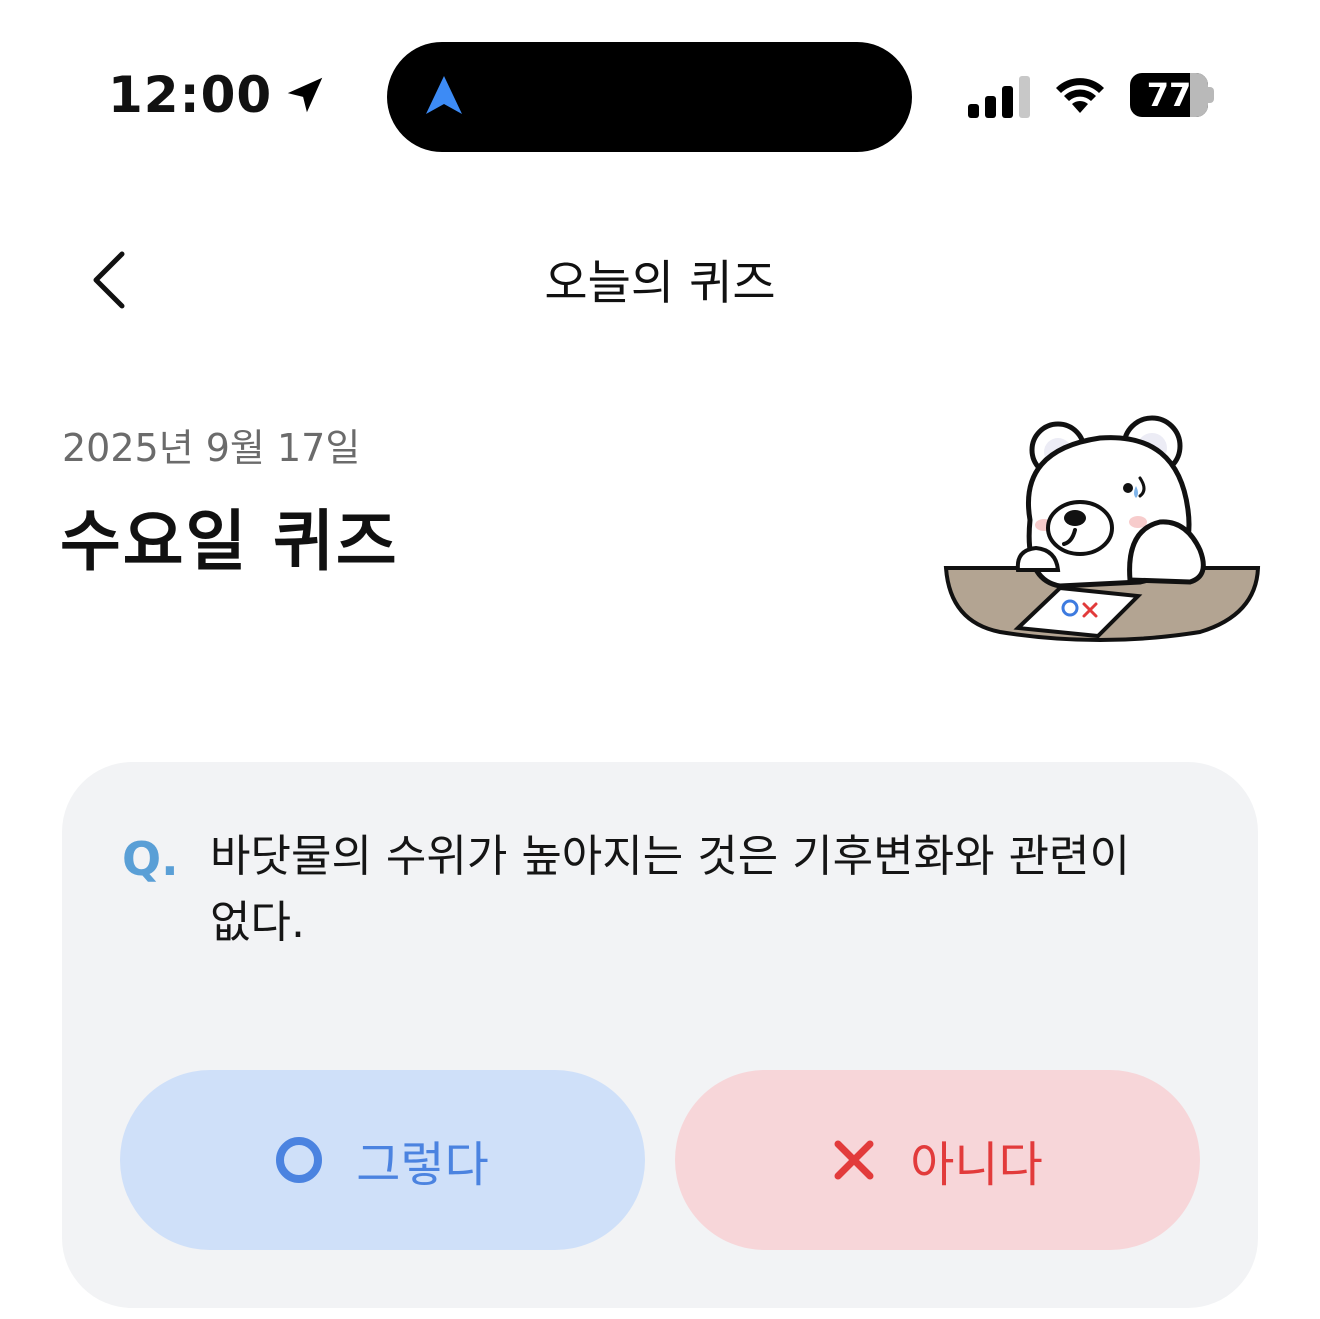  Describe the element at coordinates (976, 1165) in the screenshot. I see `answer-no-label: 아니다` at that location.